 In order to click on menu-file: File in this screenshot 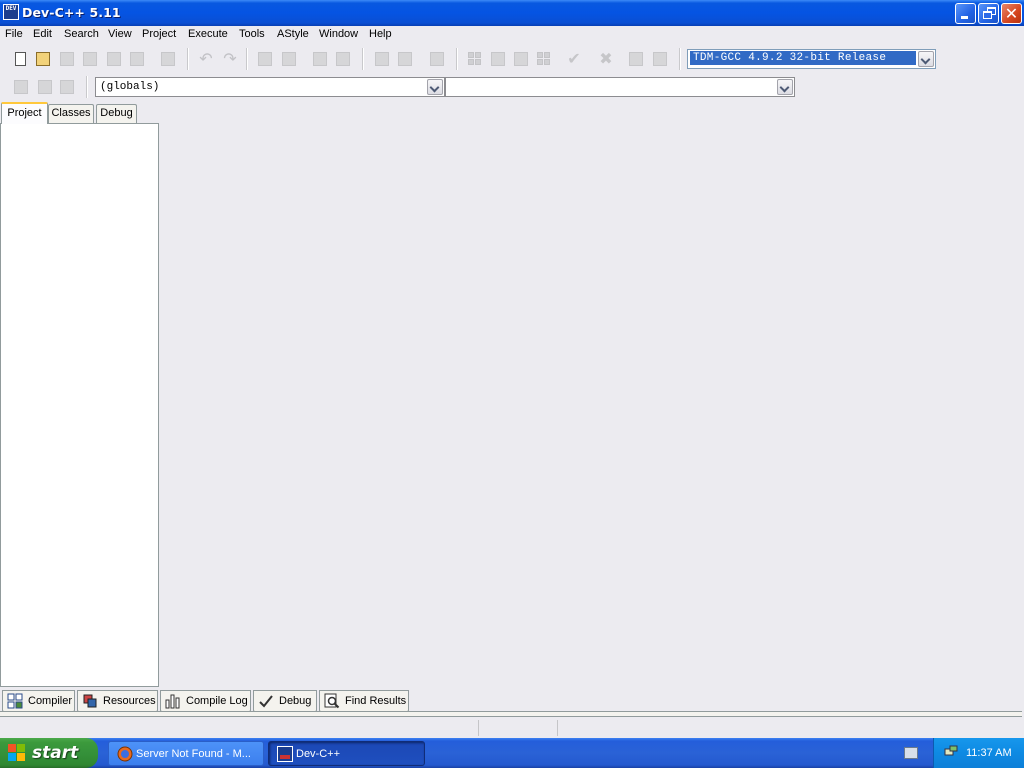, I will do `click(14, 34)`.